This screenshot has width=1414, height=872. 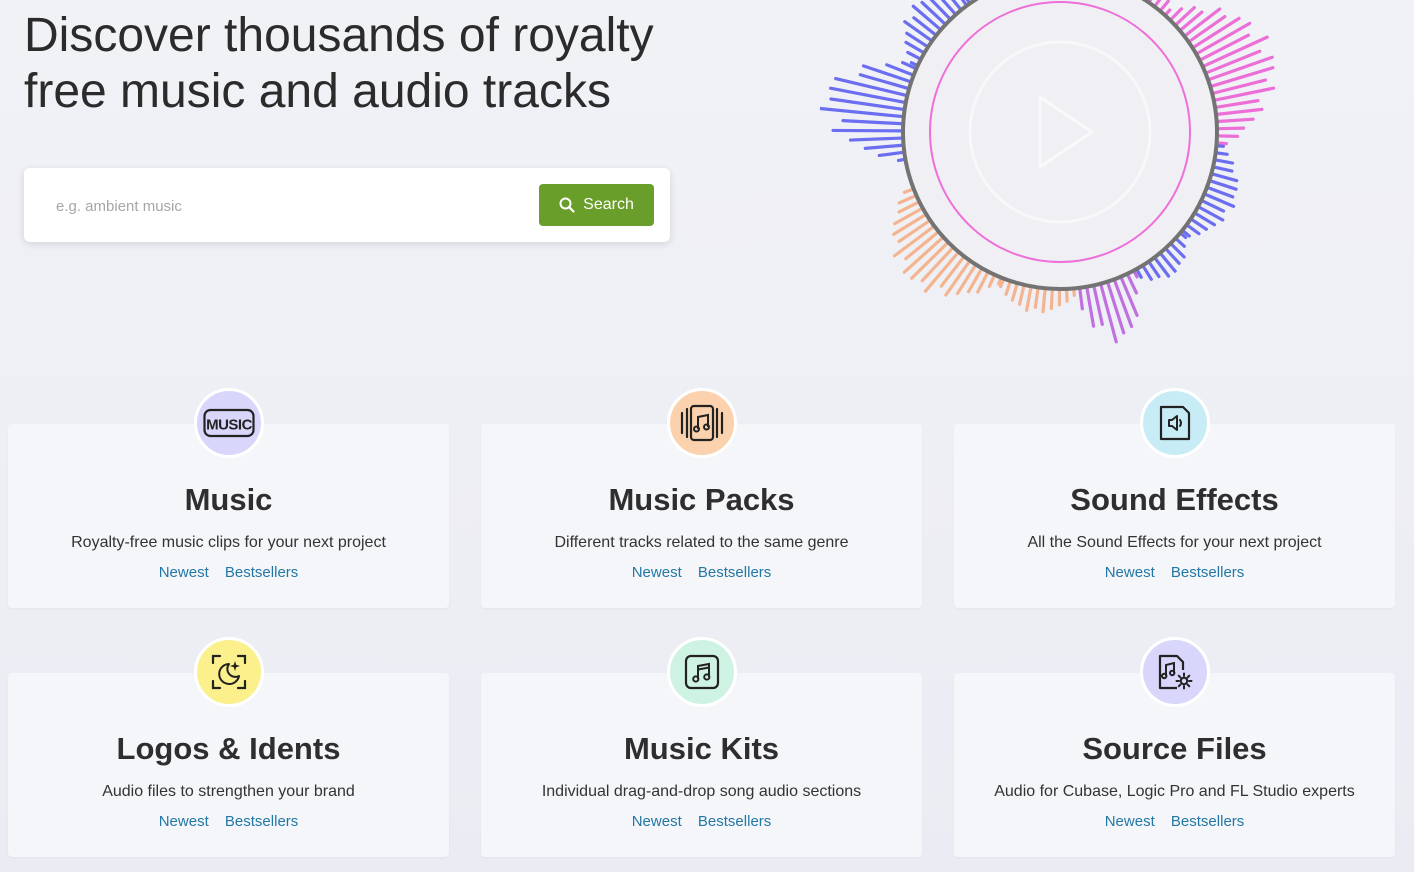 I want to click on card-title: Sound Effects, so click(x=1174, y=499).